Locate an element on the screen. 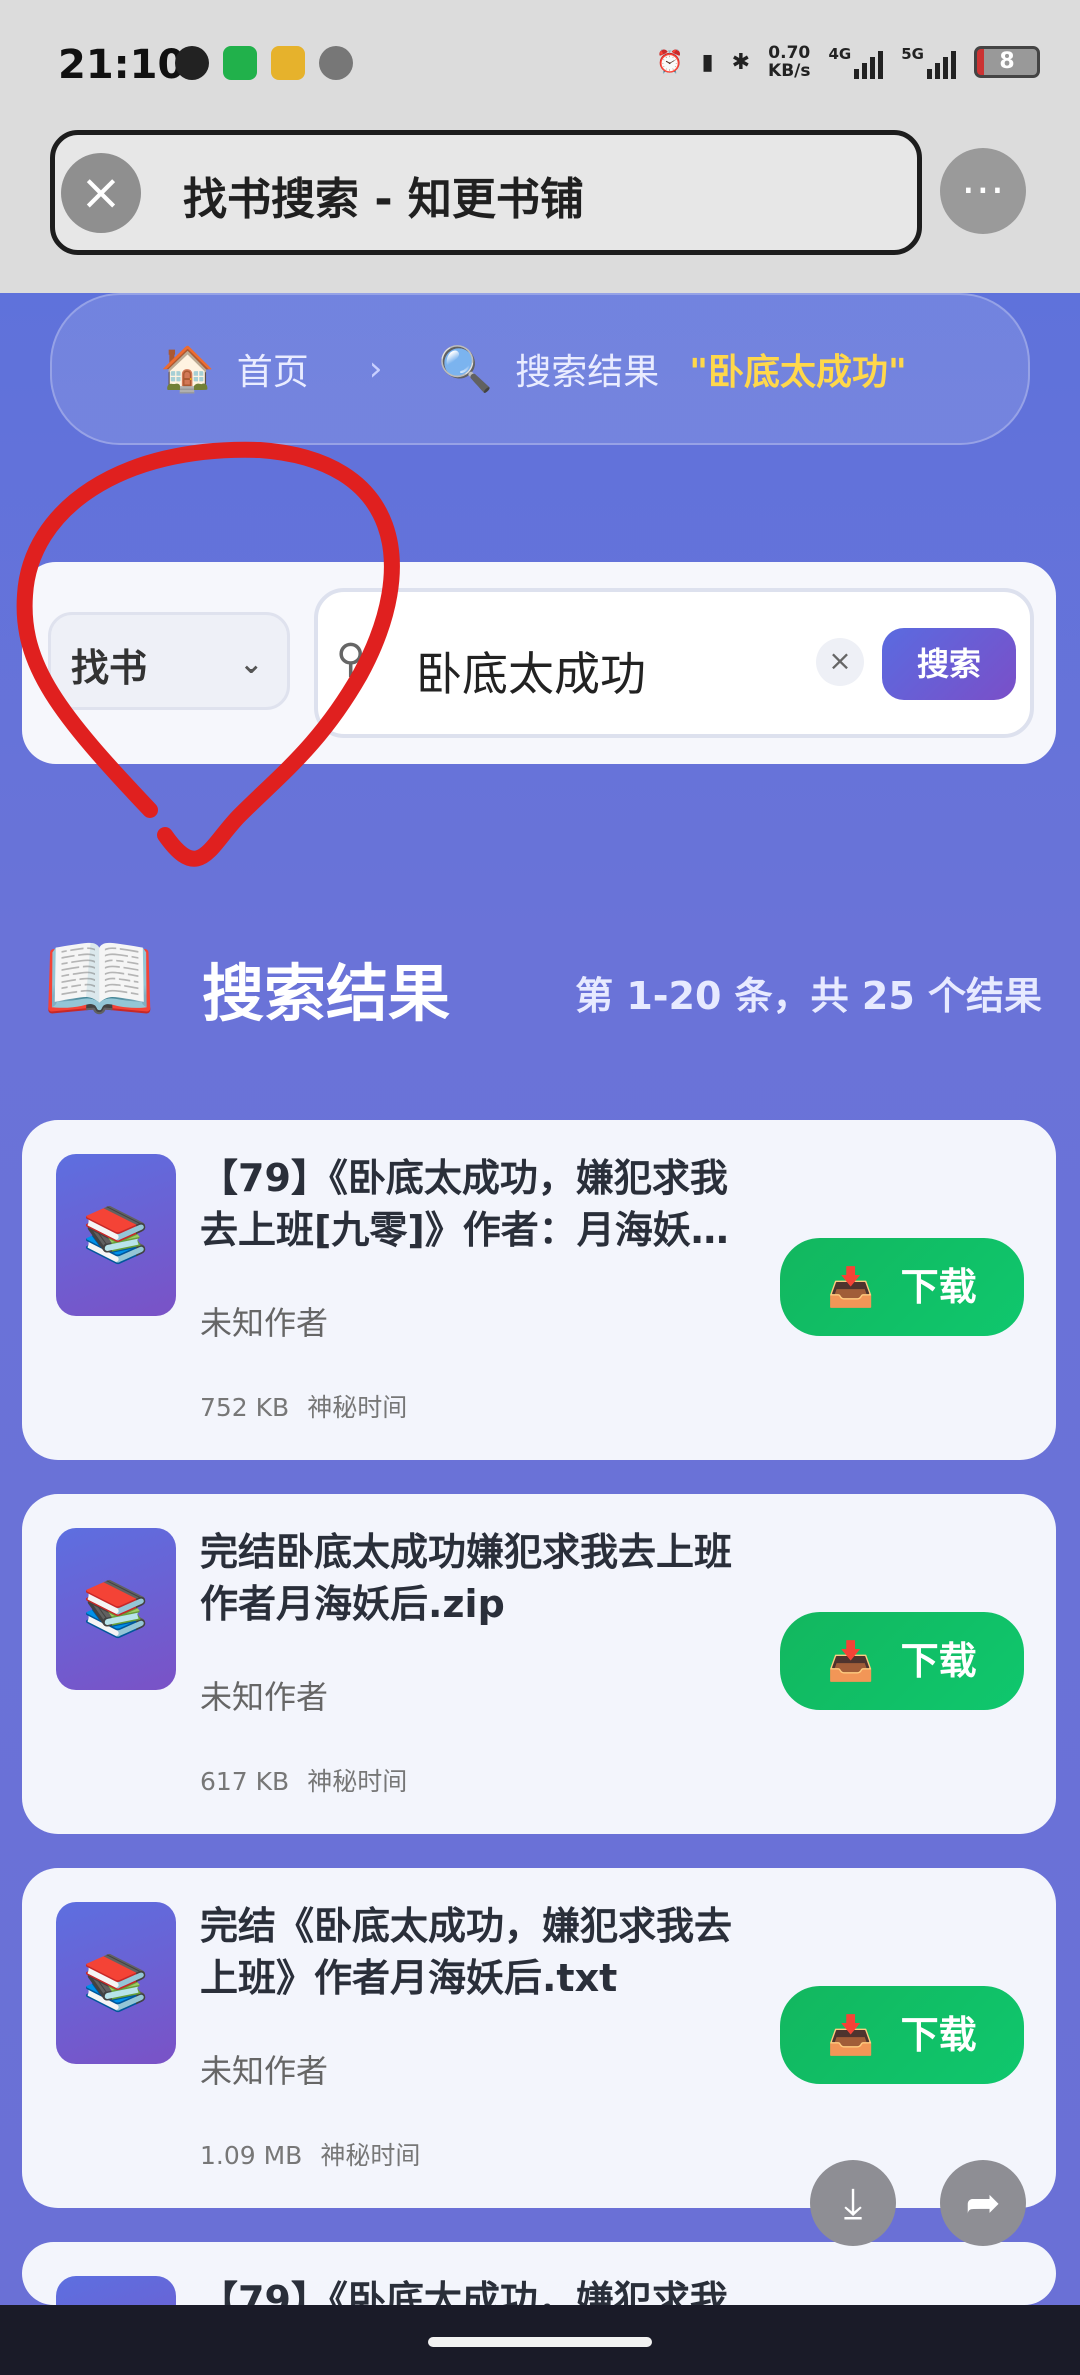 The image size is (1080, 2375). net-speed: 0.70 KB/s is located at coordinates (789, 62).